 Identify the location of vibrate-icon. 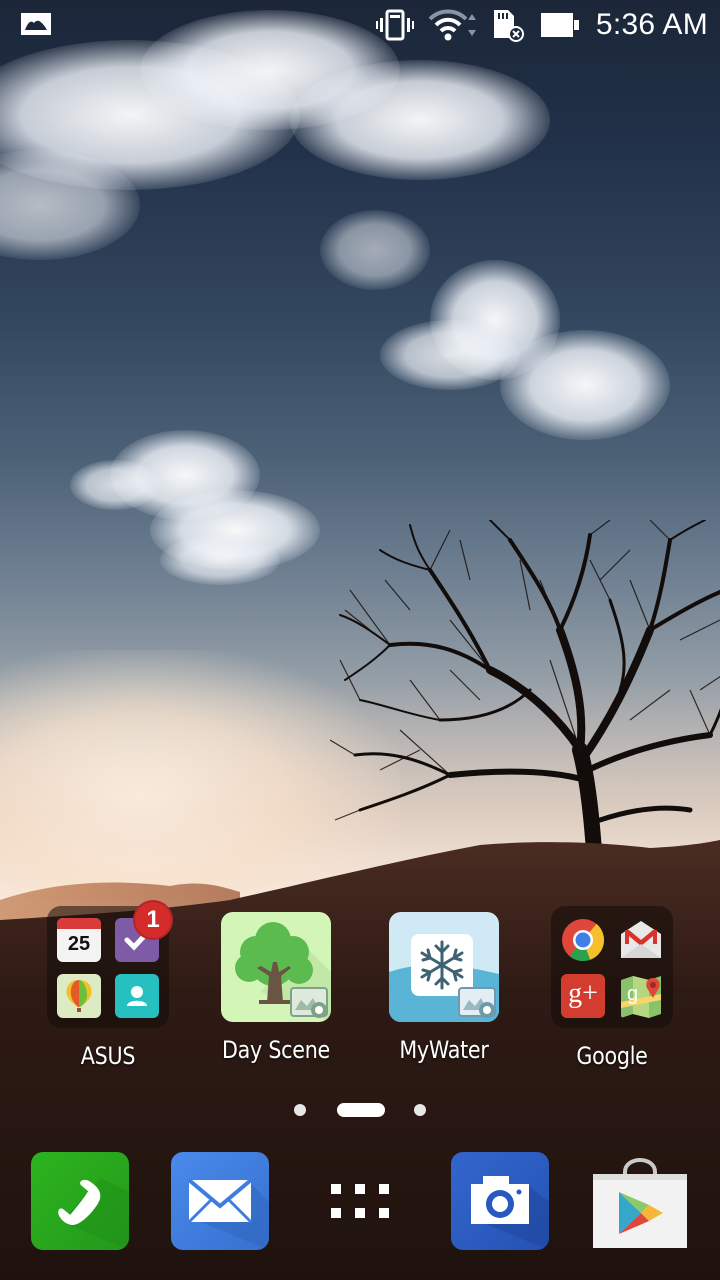
(394, 25).